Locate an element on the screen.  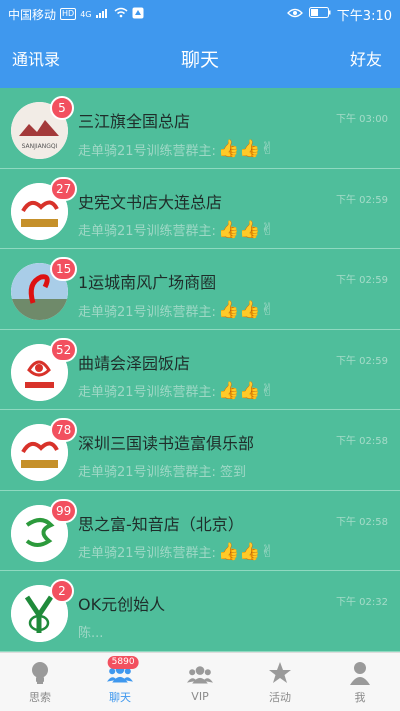
chat-name: 史宪文书店大连总店 is located at coordinates (150, 202).